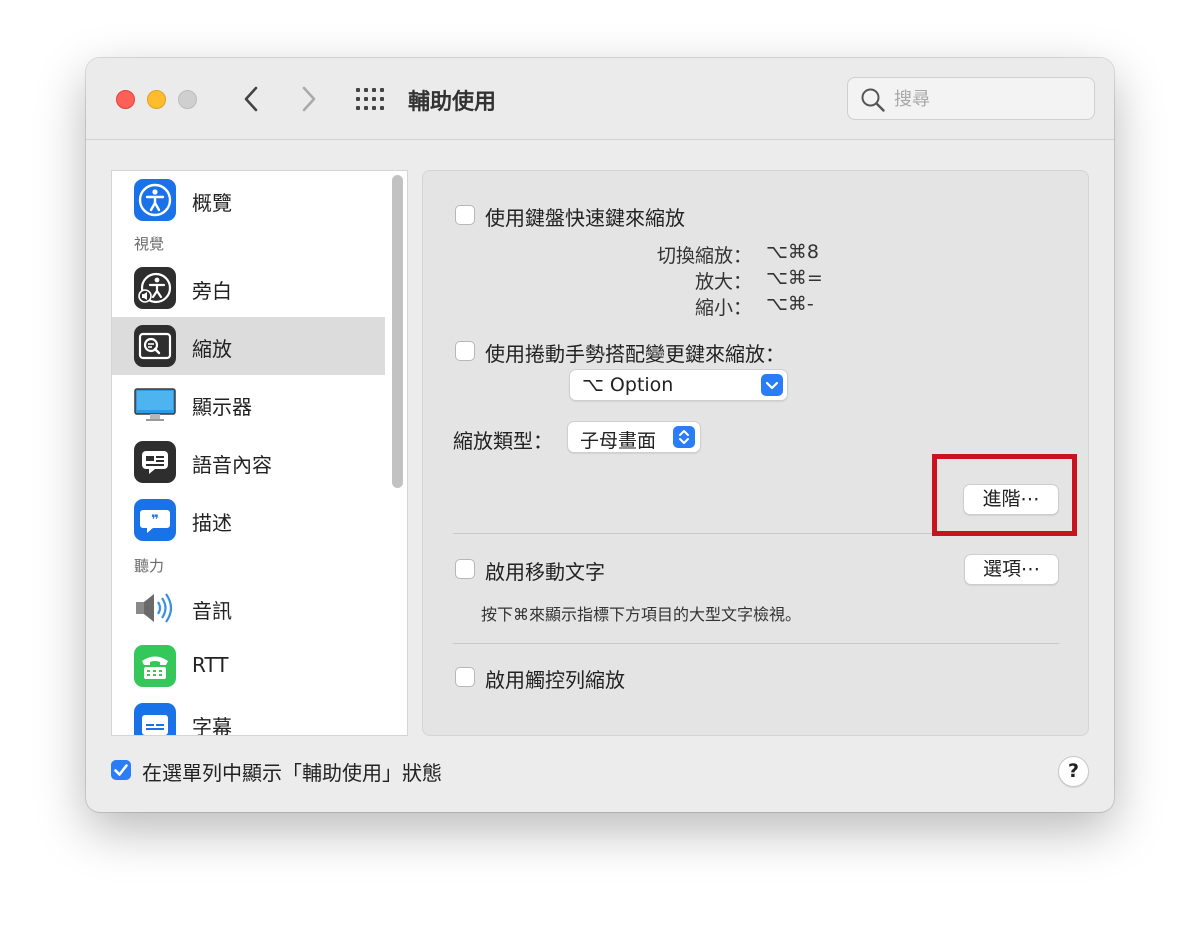 Image resolution: width=1200 pixels, height=926 pixels. I want to click on section-vision: 視覺, so click(149, 244).